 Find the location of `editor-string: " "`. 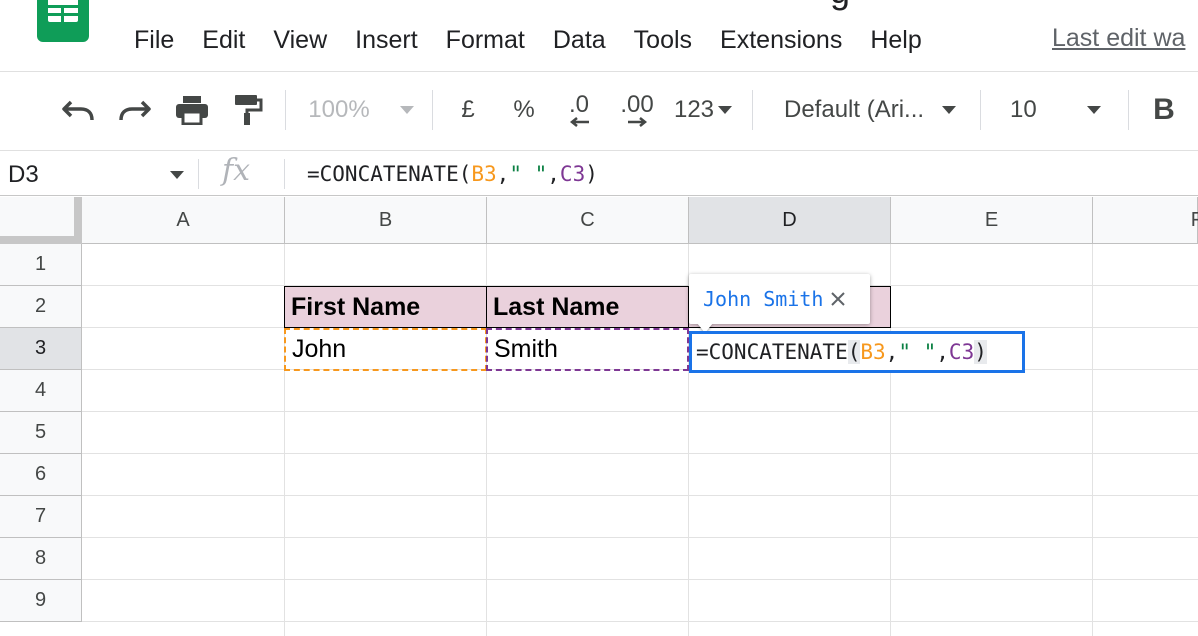

editor-string: " " is located at coordinates (917, 352).